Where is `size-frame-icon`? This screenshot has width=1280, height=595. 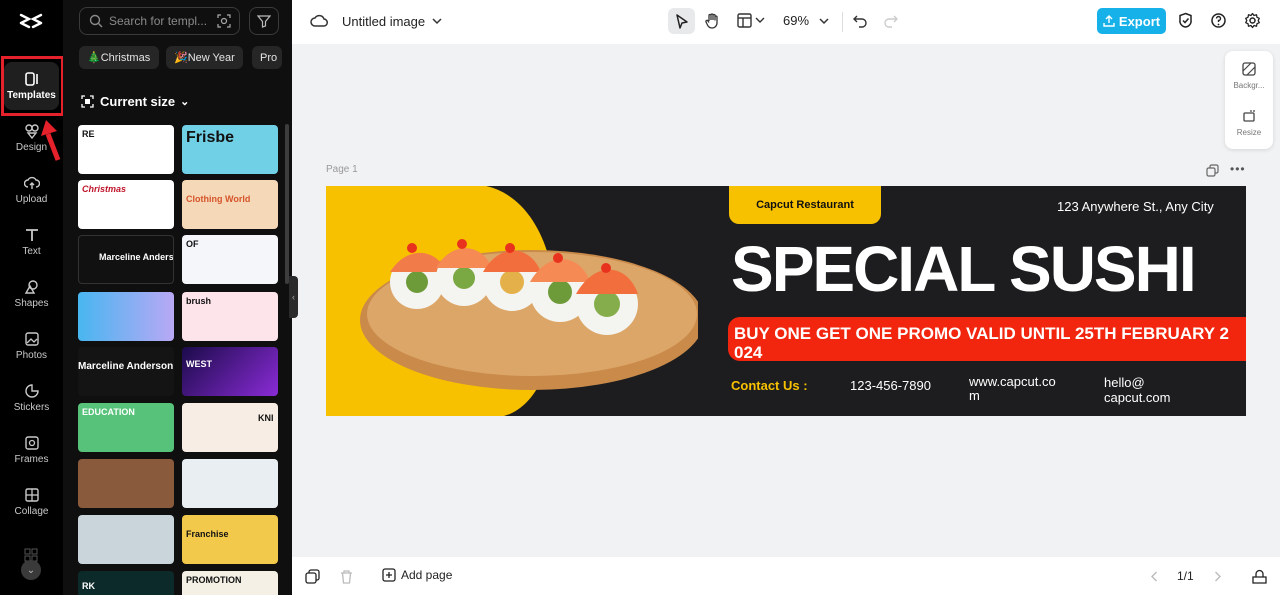
size-frame-icon is located at coordinates (87, 101).